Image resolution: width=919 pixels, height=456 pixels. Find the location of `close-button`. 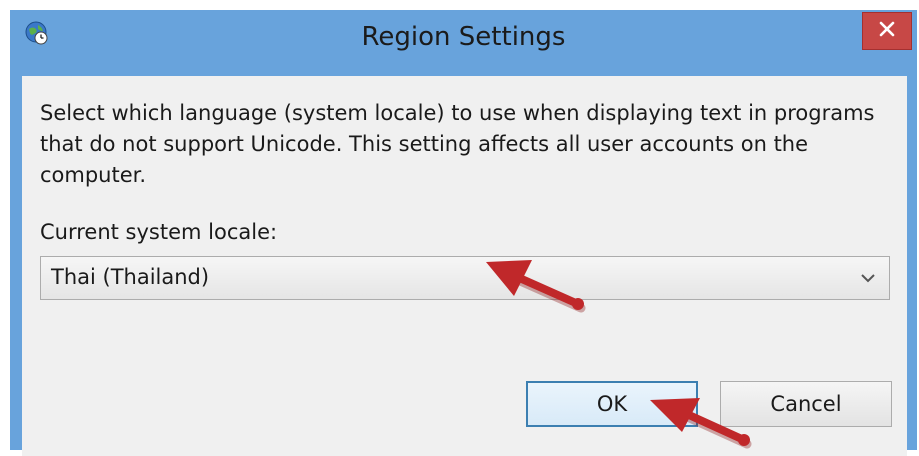

close-button is located at coordinates (887, 31).